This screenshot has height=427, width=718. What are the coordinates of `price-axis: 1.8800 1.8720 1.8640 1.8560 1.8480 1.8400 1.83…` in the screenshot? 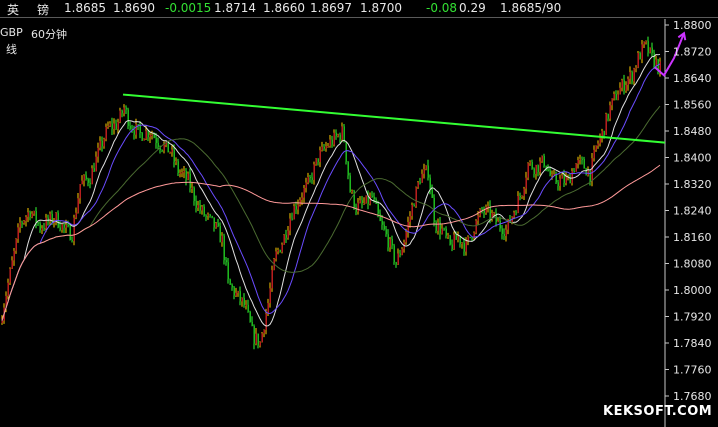 It's located at (688, 211).